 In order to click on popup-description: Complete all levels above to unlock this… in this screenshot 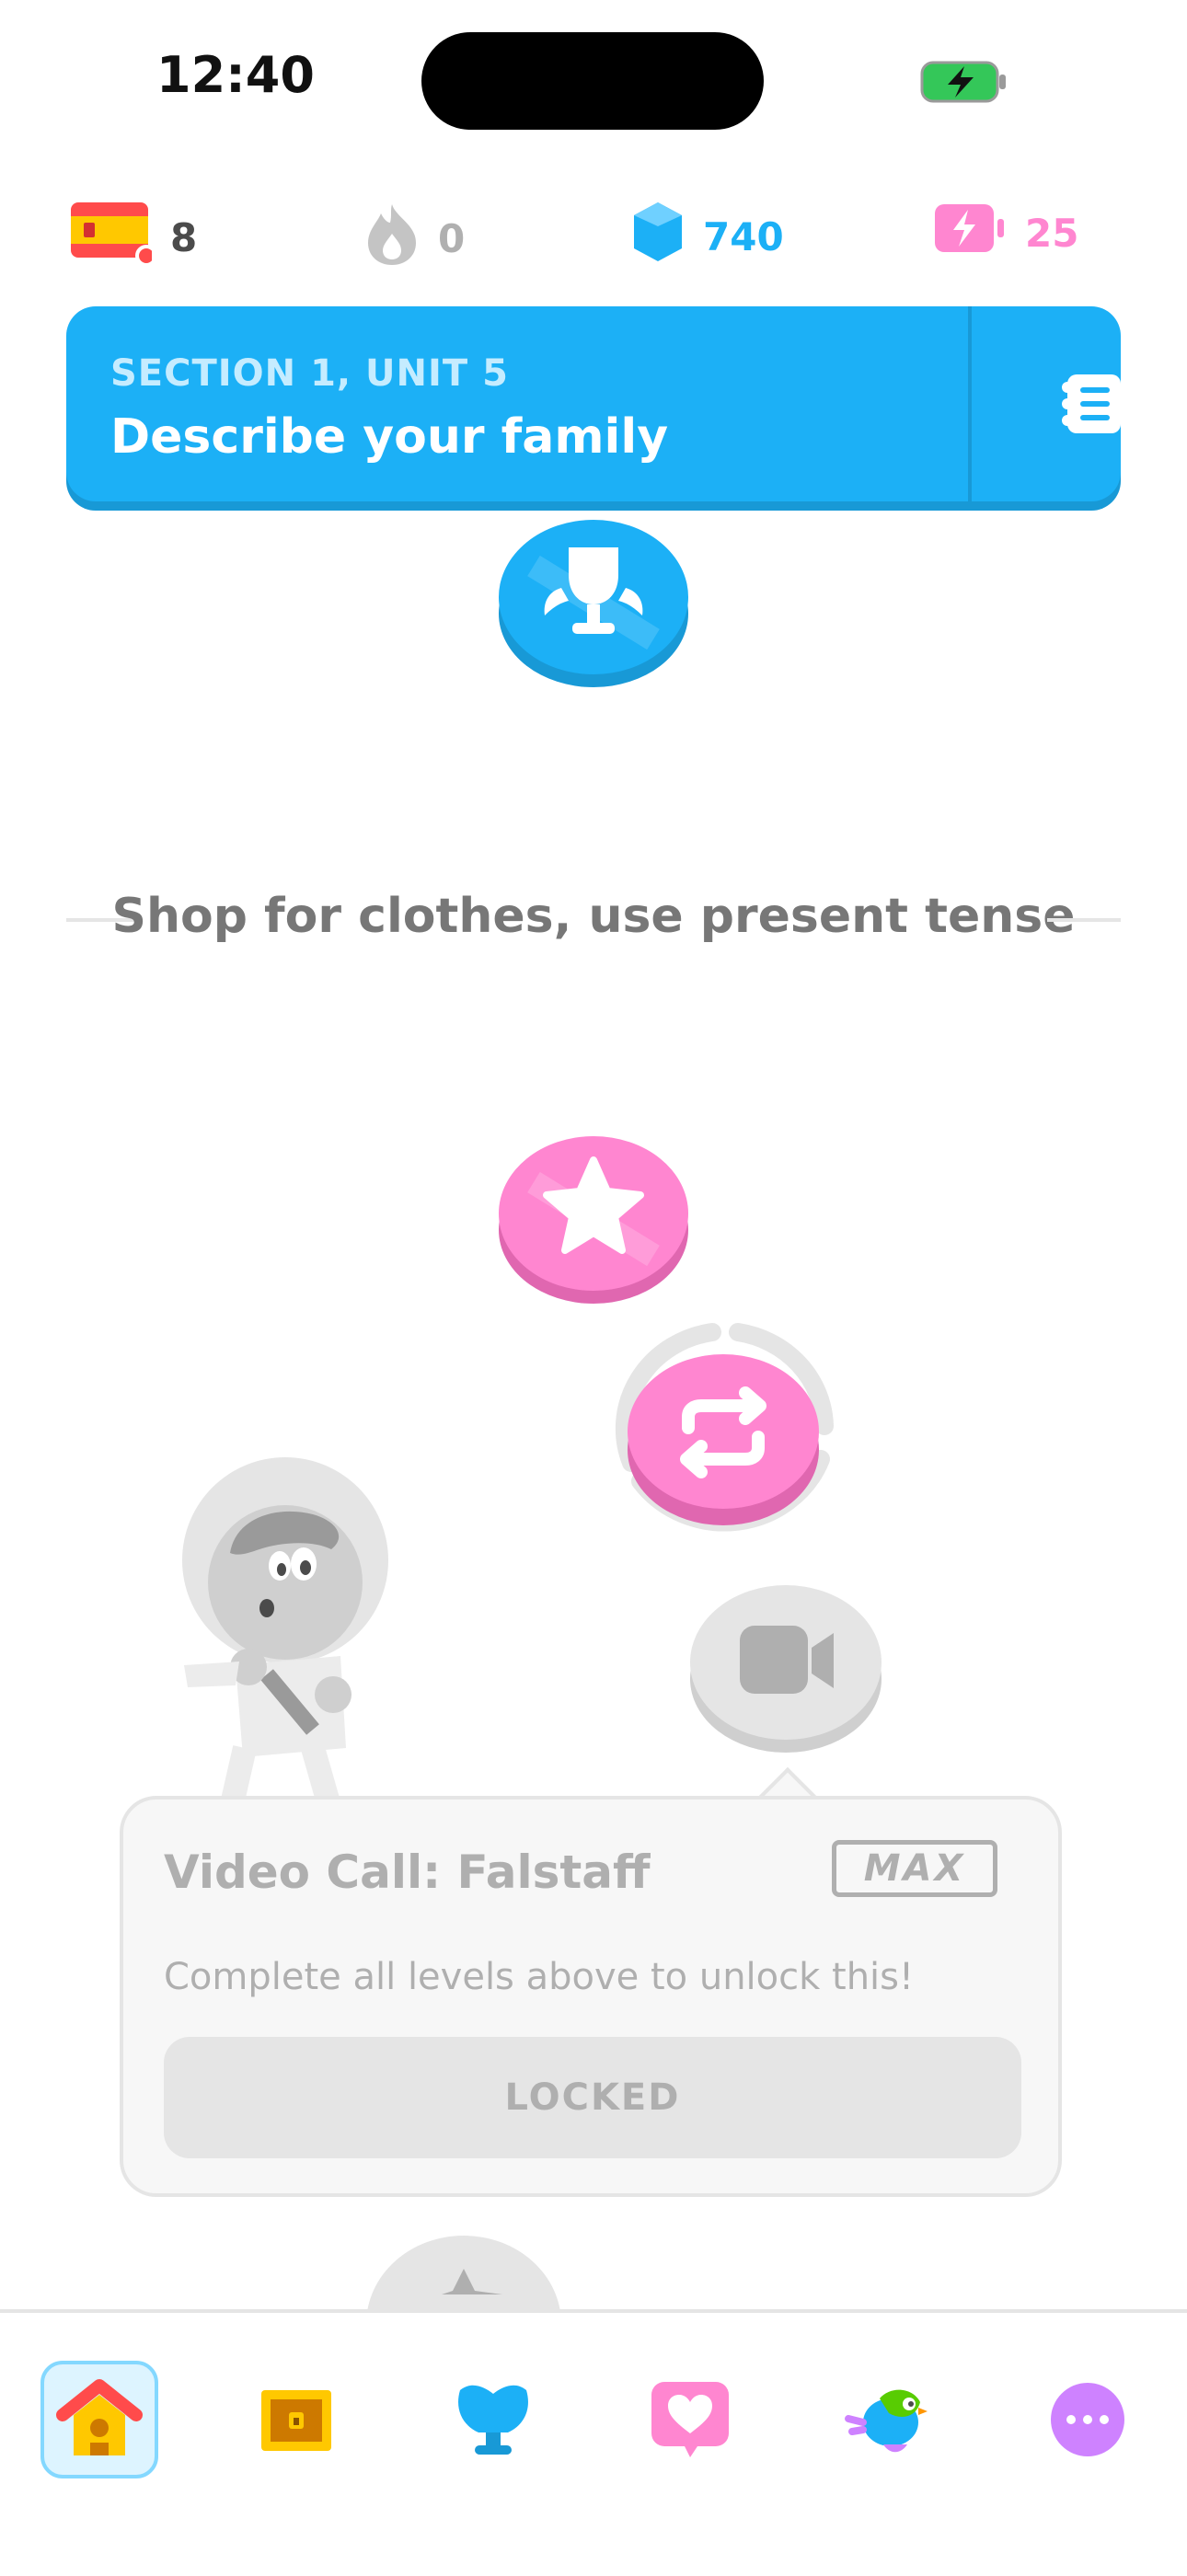, I will do `click(539, 1977)`.